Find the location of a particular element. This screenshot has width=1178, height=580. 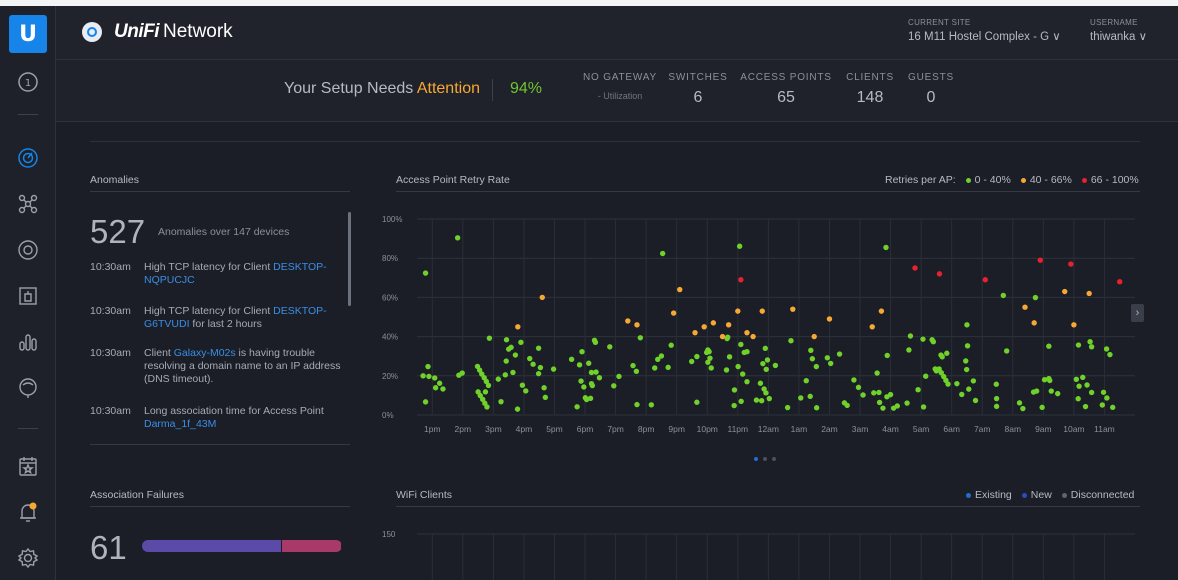

settings-icon is located at coordinates (28, 558).